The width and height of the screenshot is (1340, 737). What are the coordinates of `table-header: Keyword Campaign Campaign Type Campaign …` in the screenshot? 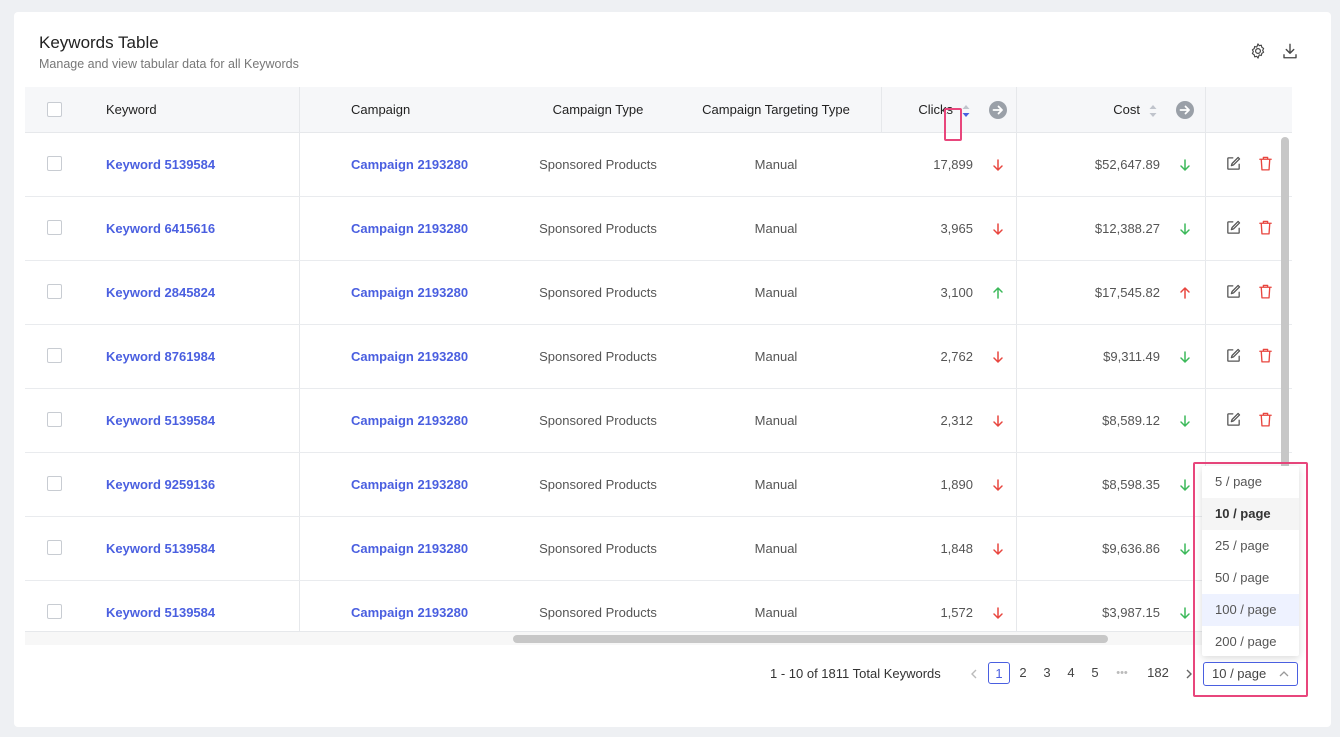 It's located at (658, 110).